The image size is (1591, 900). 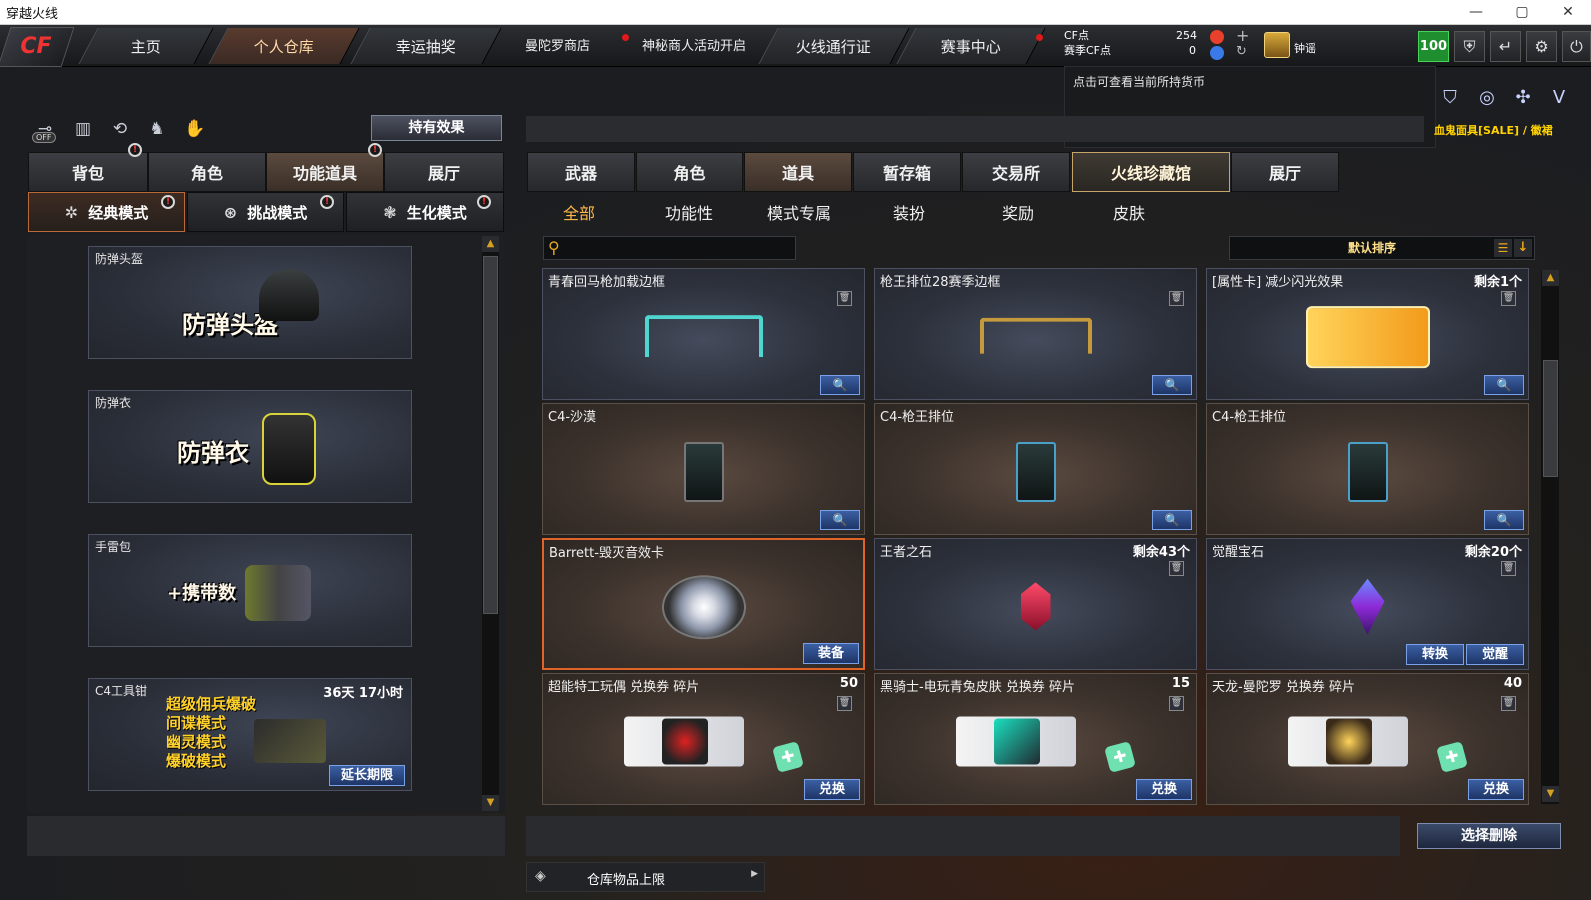 What do you see at coordinates (703, 604) in the screenshot?
I see `item-card-selected: Barrett-毁灭音效卡 装备` at bounding box center [703, 604].